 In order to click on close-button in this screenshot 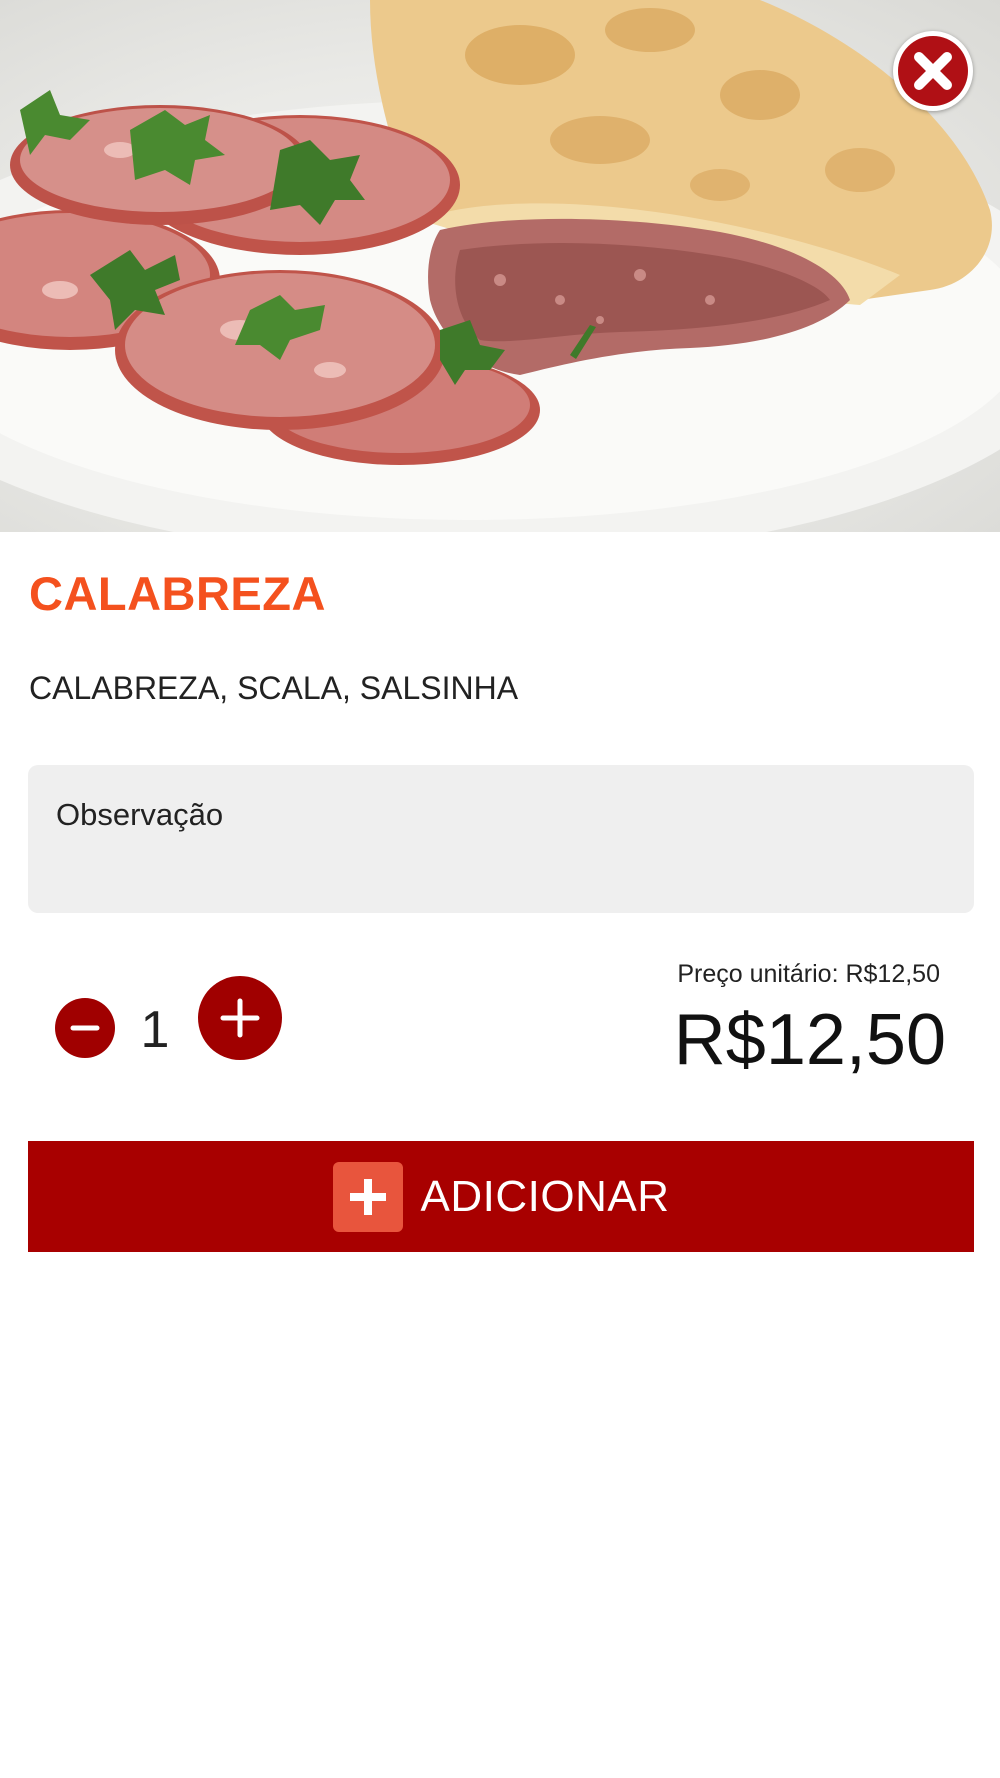, I will do `click(933, 71)`.